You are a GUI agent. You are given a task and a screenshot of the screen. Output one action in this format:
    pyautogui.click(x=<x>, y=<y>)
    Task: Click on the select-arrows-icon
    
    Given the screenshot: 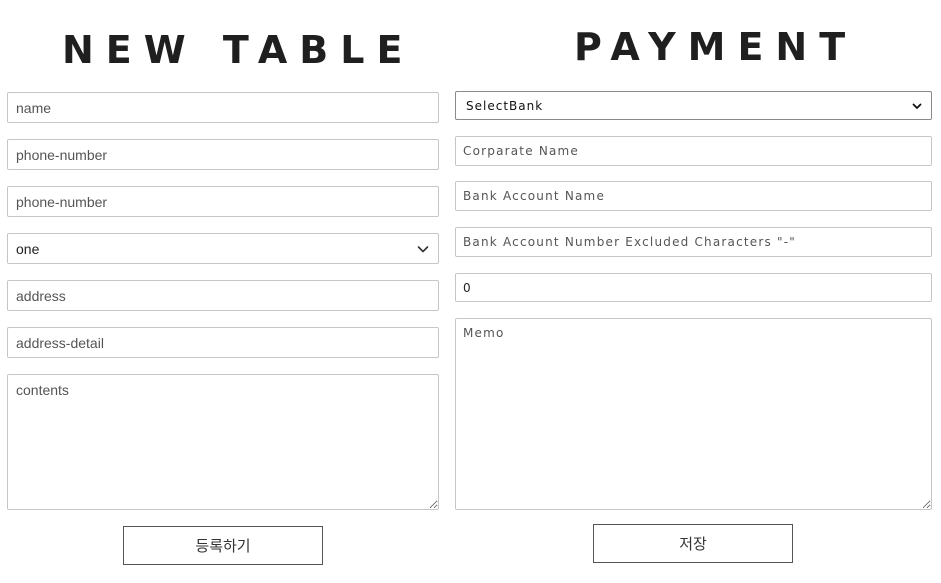 What is the action you would take?
    pyautogui.click(x=918, y=106)
    